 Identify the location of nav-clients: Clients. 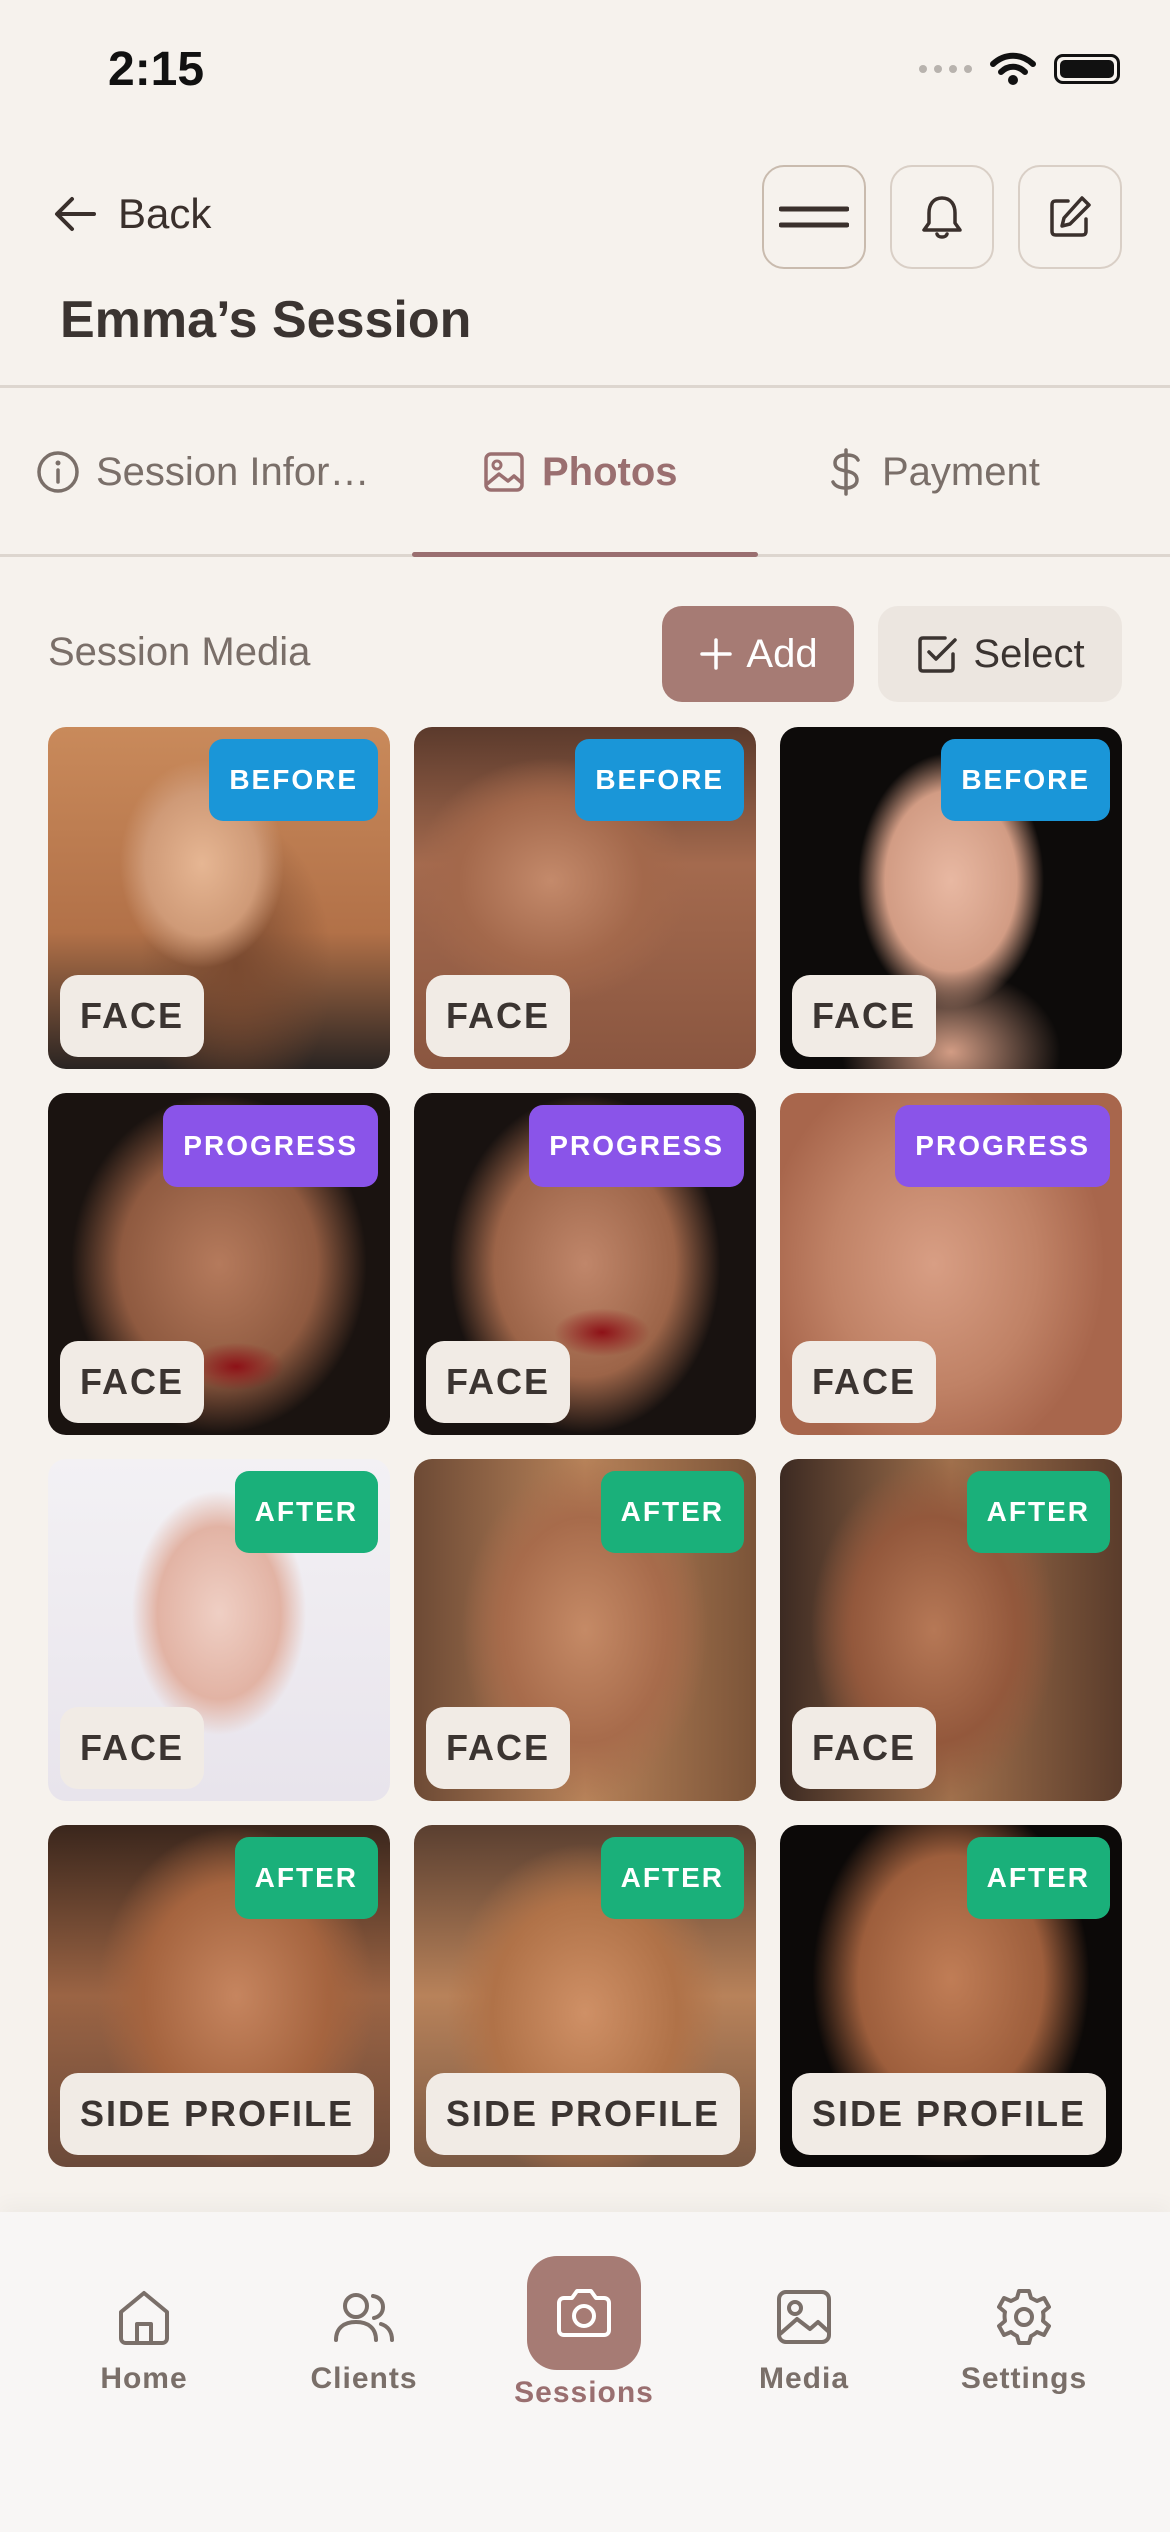
(364, 2312).